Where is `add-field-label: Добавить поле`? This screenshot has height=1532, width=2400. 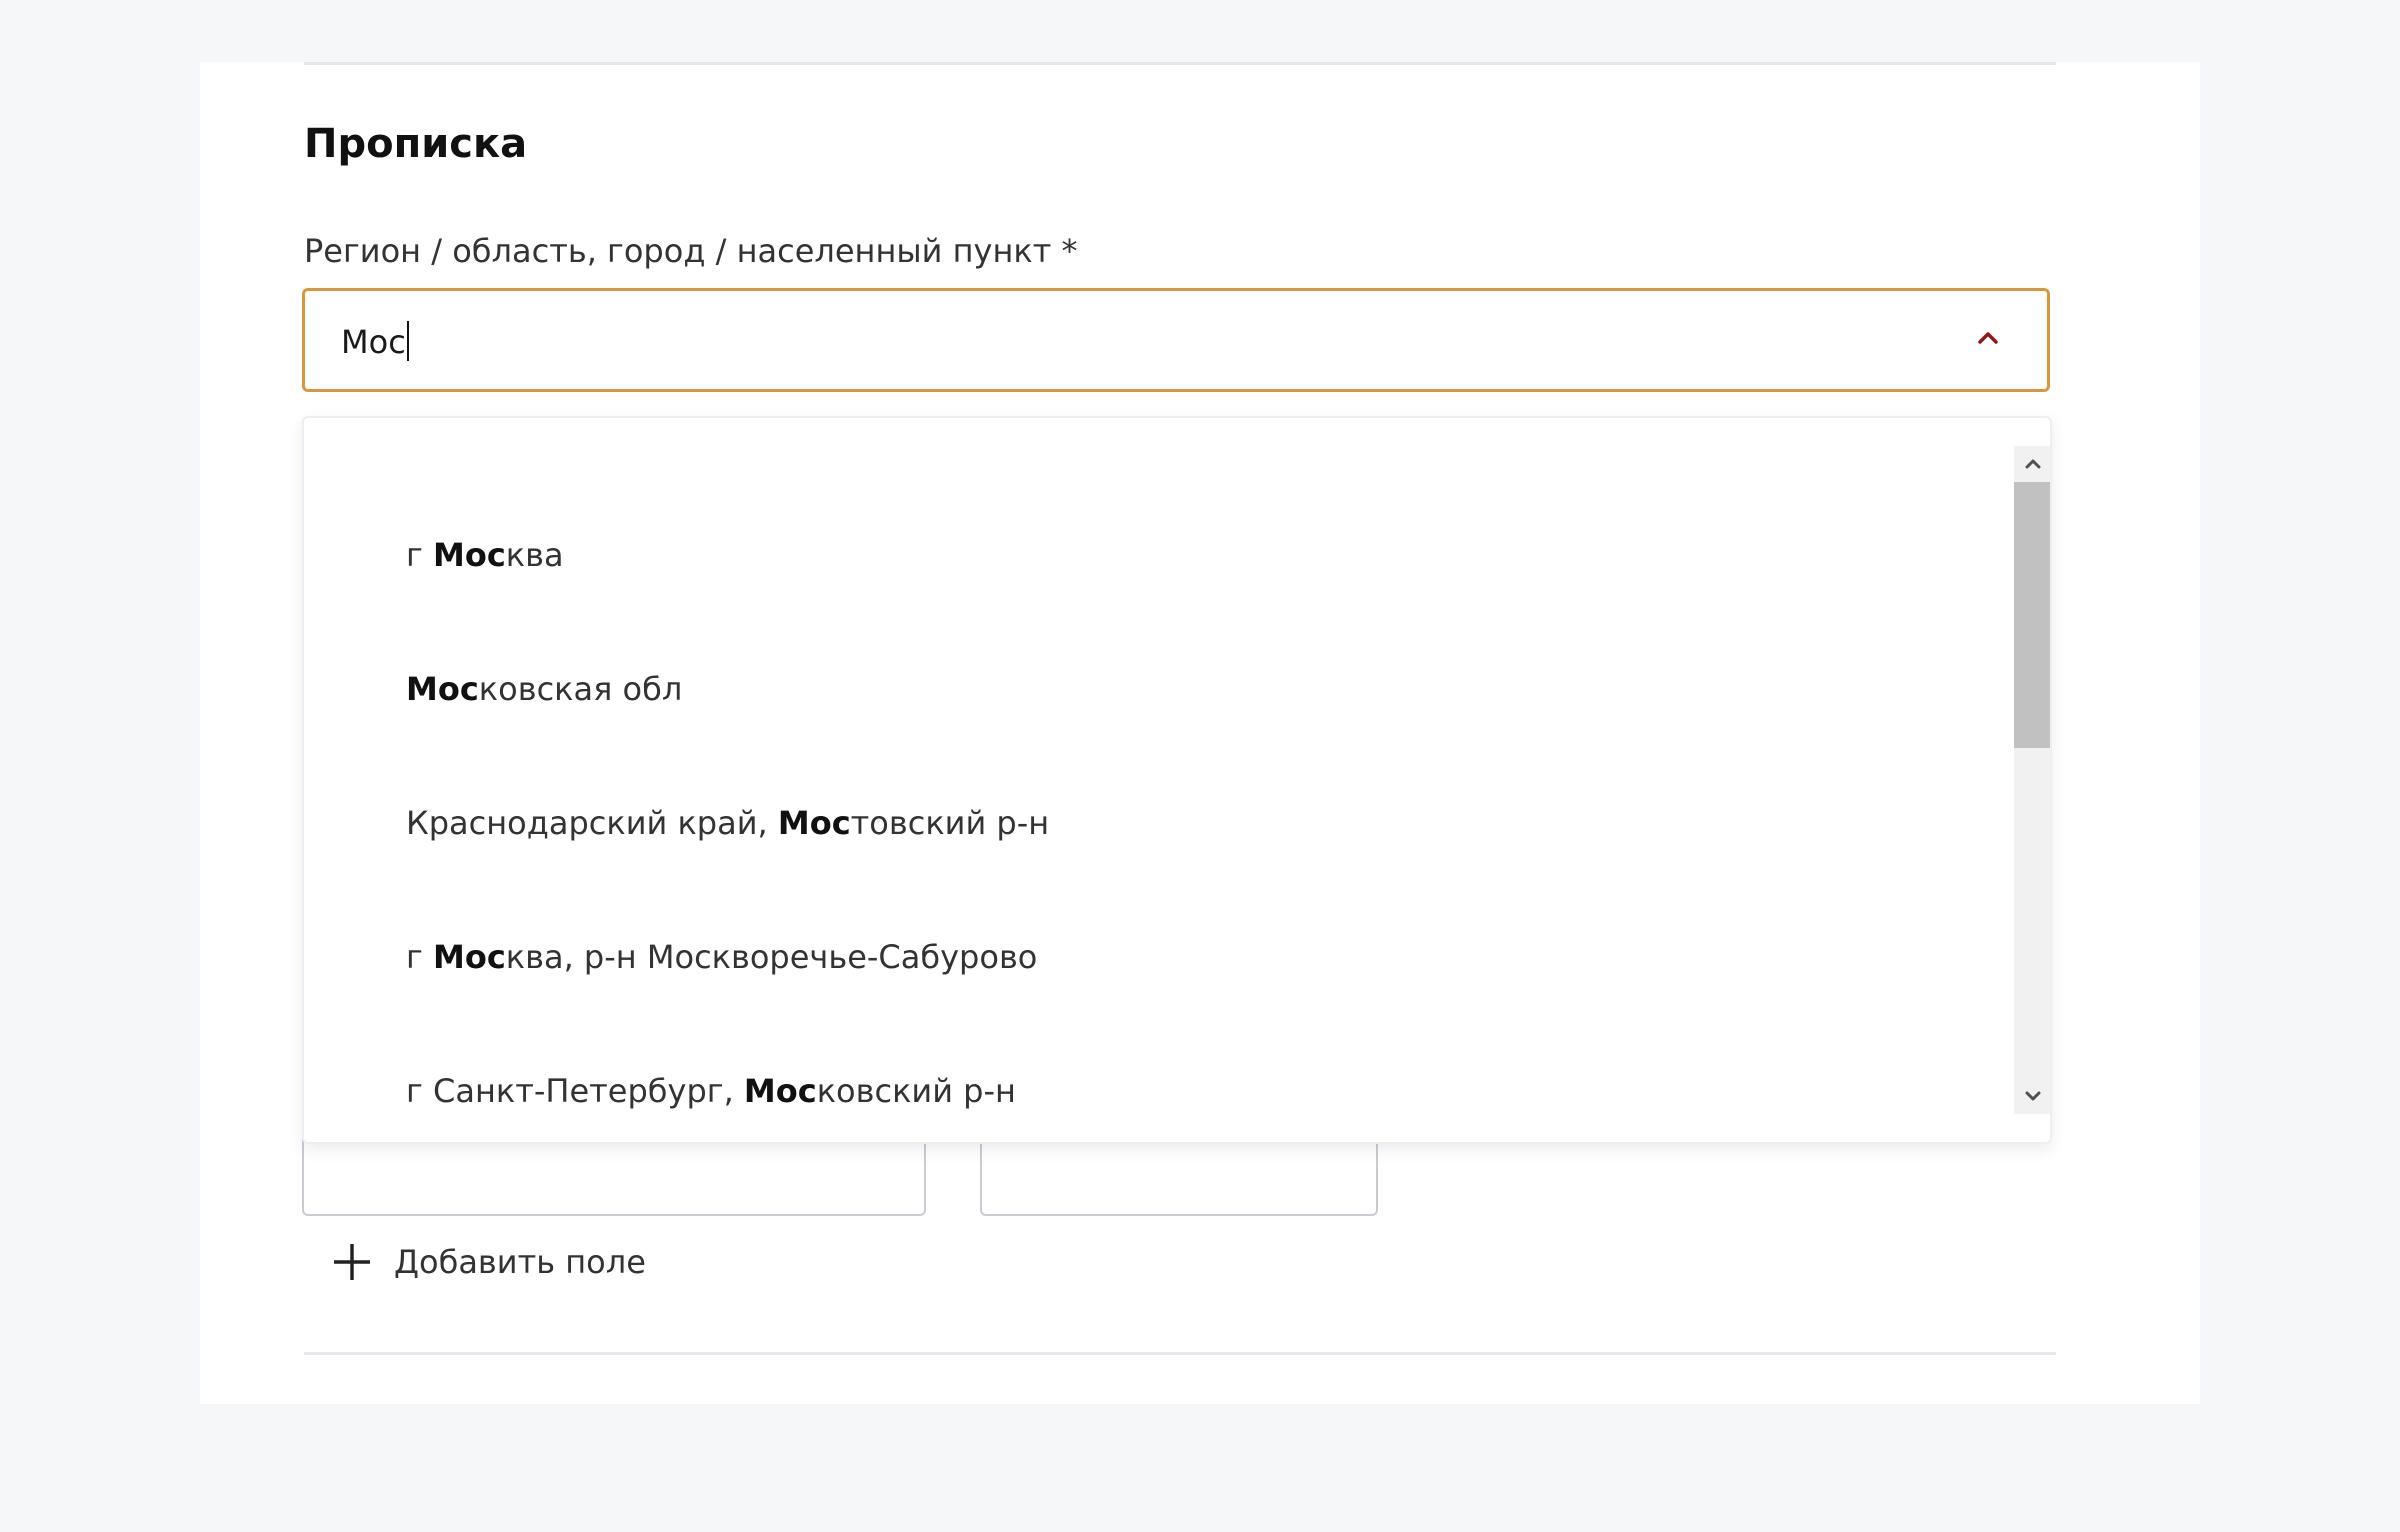
add-field-label: Добавить поле is located at coordinates (520, 1261).